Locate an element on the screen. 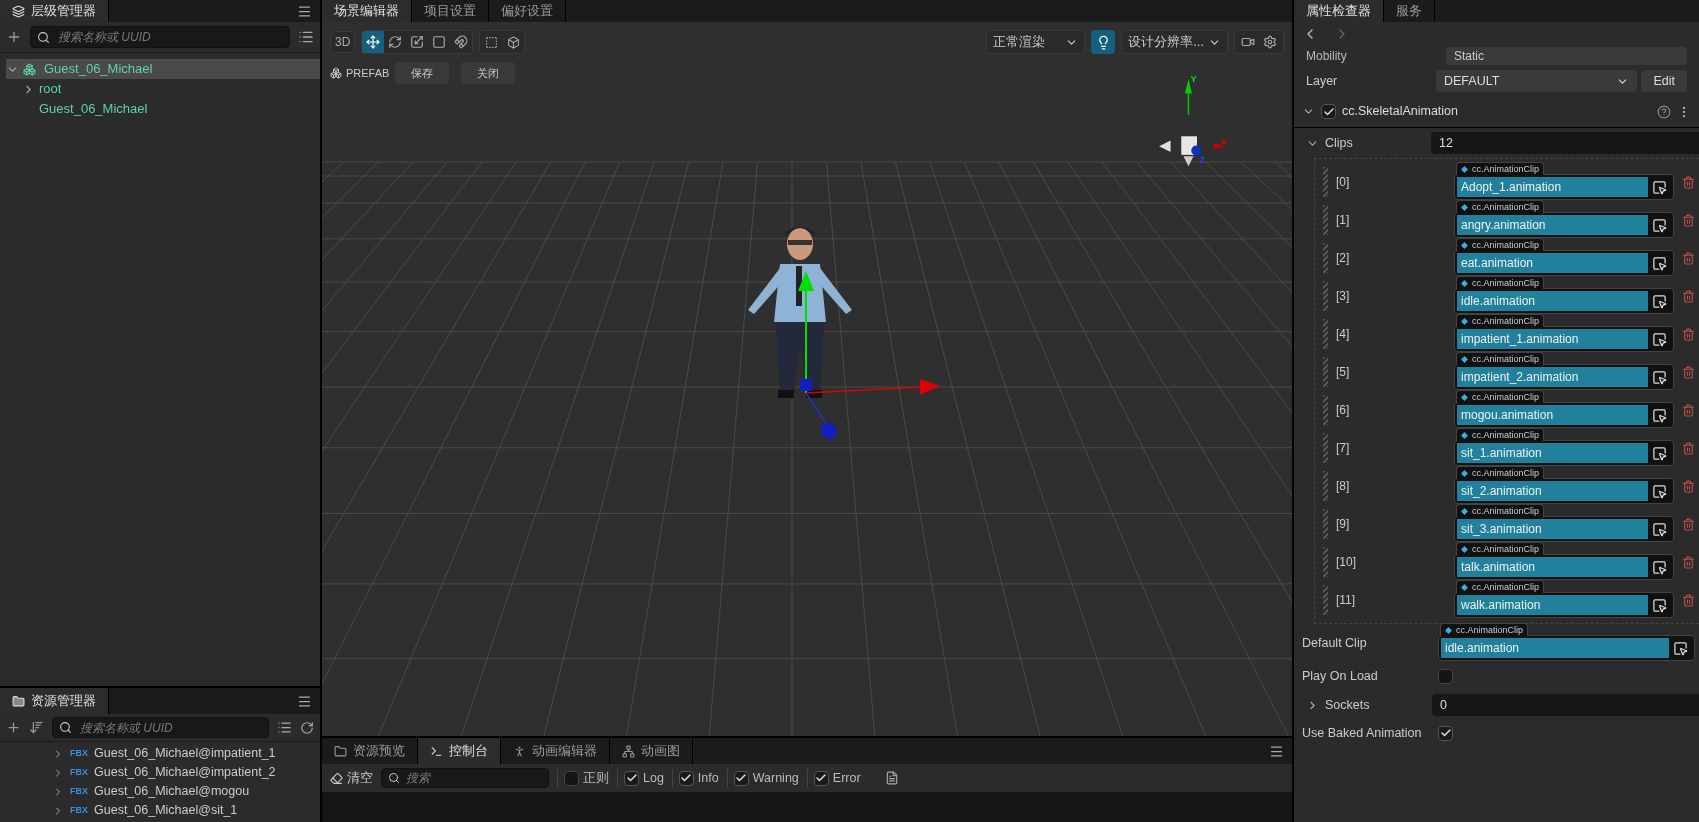  asset-field: sit_1.animation is located at coordinates (1564, 453).